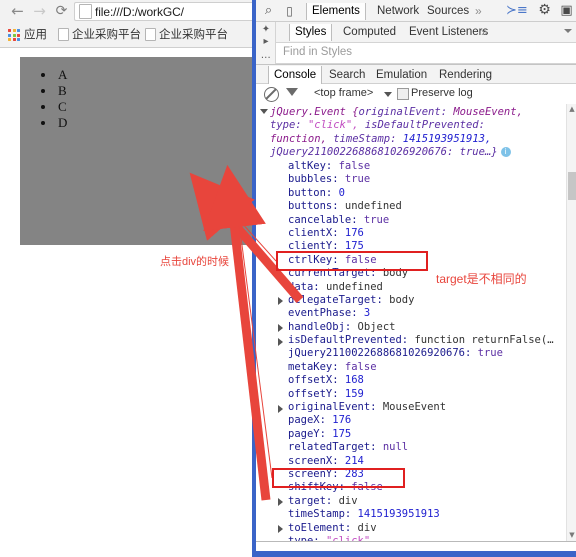  I want to click on search-icon: ⌕, so click(268, 11).